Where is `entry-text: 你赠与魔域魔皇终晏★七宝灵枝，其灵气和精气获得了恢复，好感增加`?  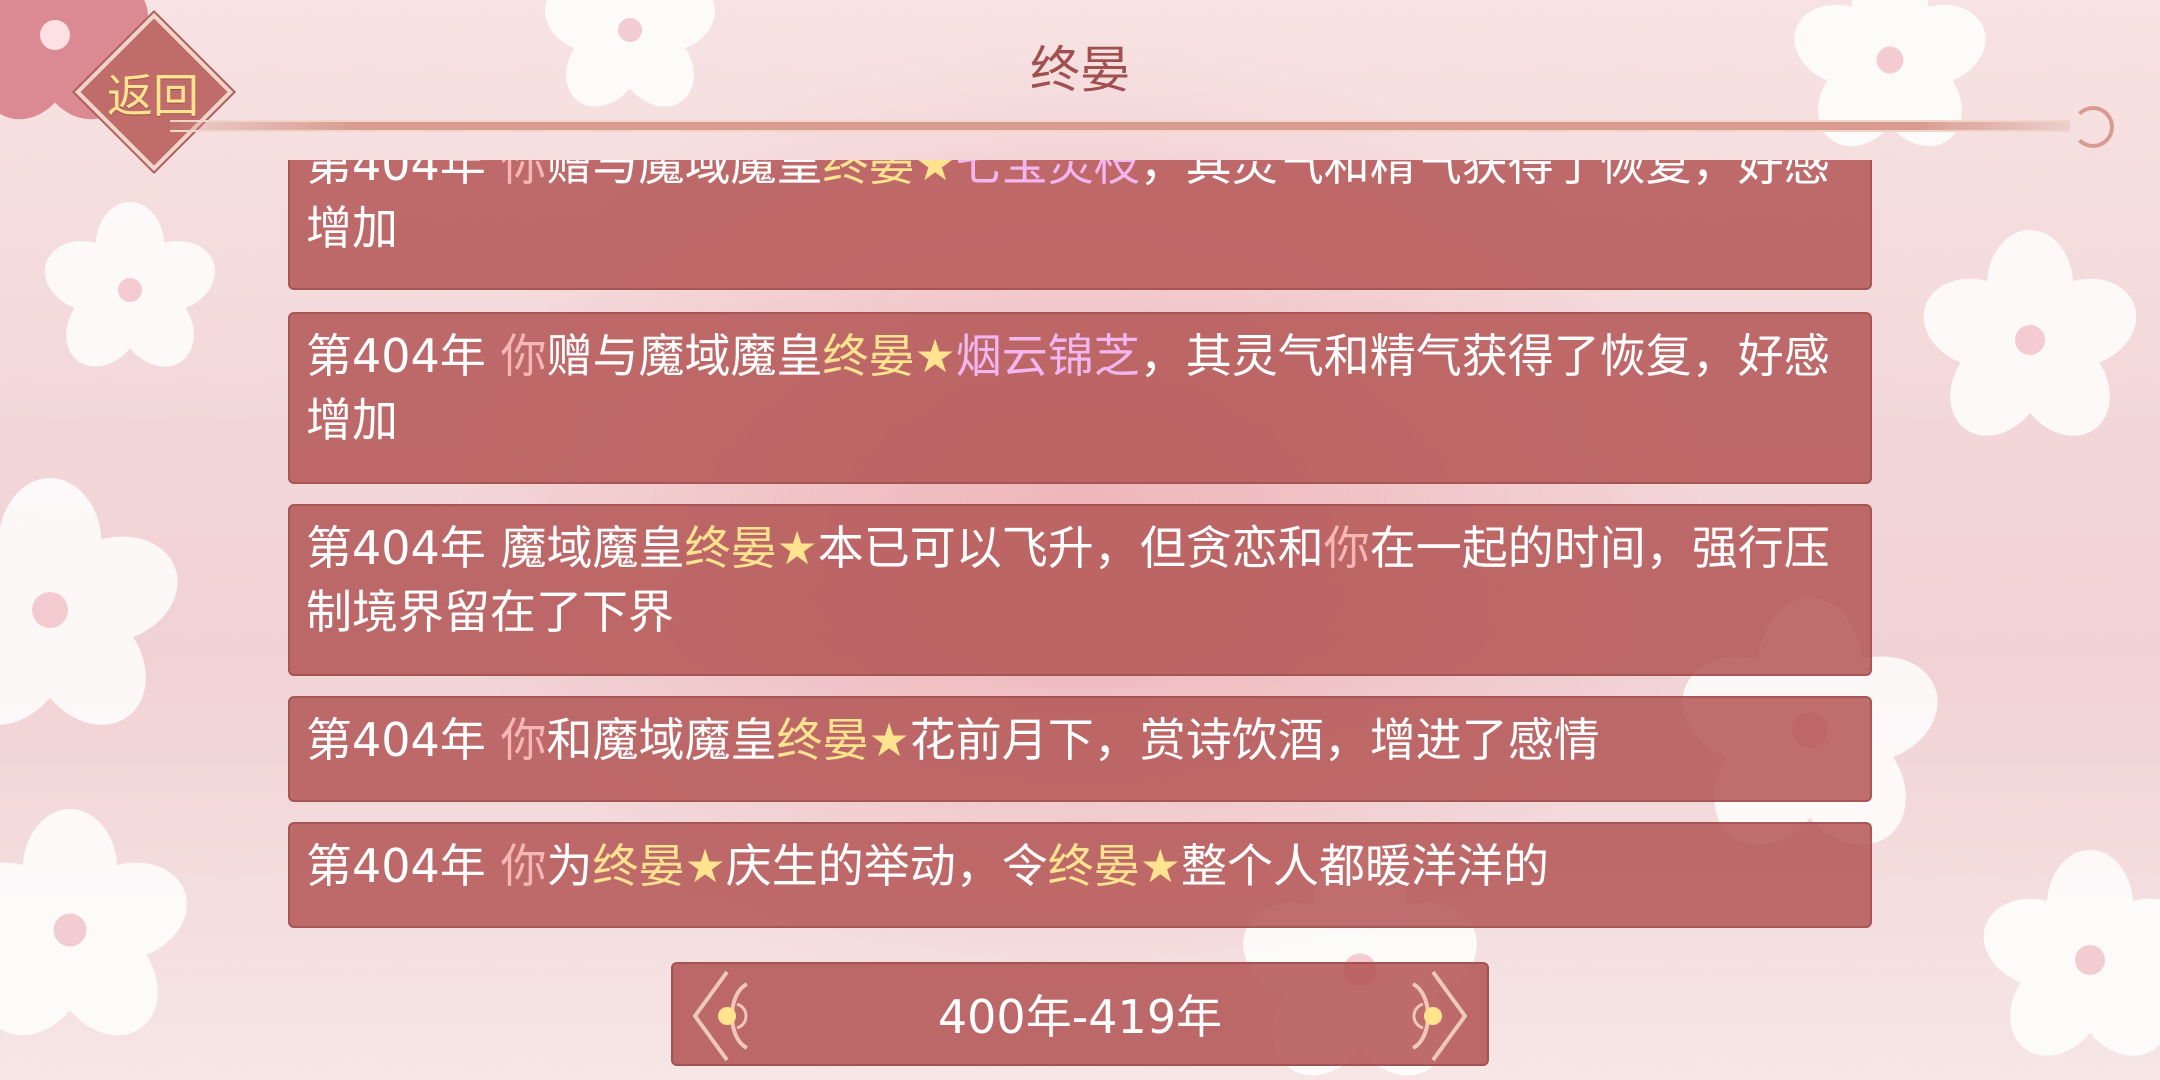 entry-text: 你赠与魔域魔皇终晏★七宝灵枝，其灵气和精气获得了恢复，好感增加 is located at coordinates (1068, 207).